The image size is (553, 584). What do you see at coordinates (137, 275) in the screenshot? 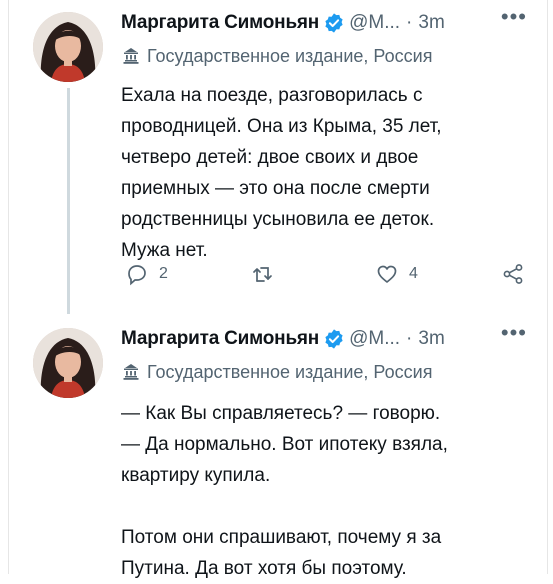
I see `reply-icon` at bounding box center [137, 275].